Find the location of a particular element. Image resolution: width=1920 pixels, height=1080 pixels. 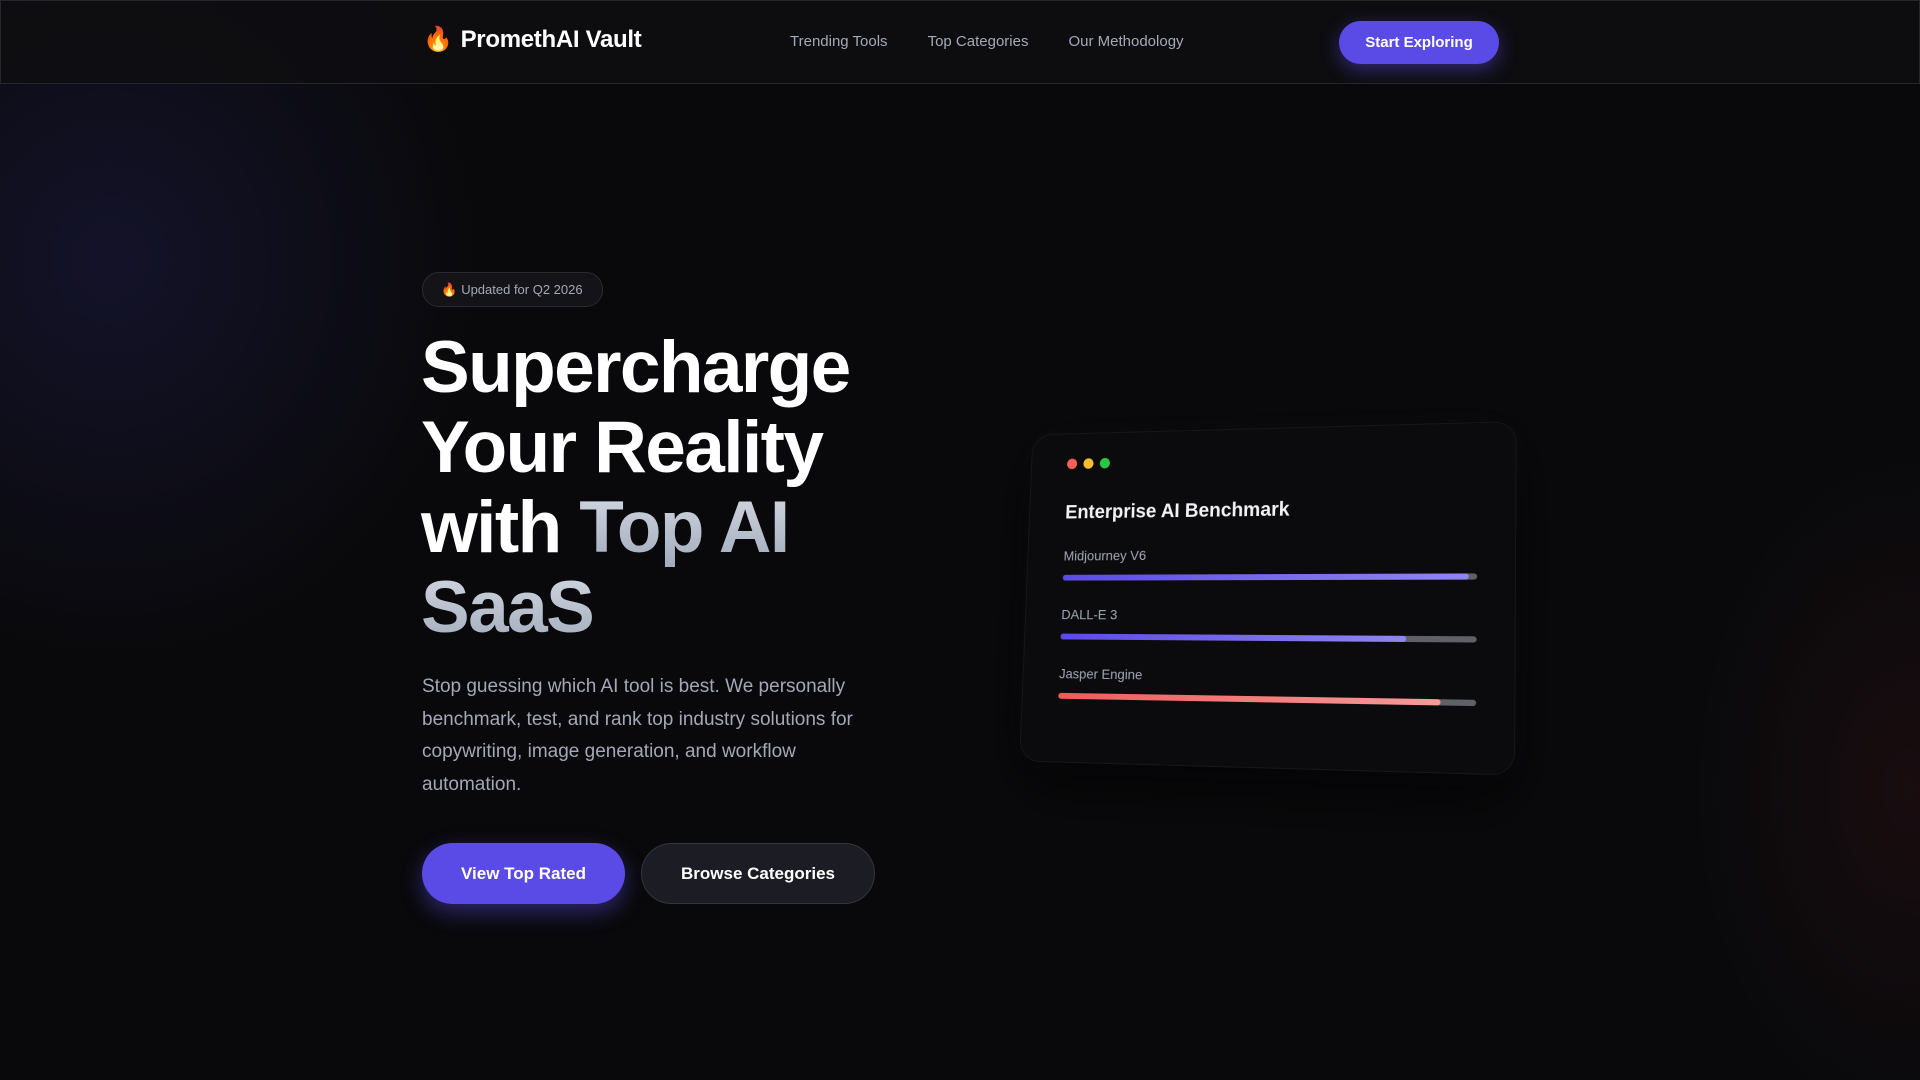

window-dot-yellow is located at coordinates (1088, 463).